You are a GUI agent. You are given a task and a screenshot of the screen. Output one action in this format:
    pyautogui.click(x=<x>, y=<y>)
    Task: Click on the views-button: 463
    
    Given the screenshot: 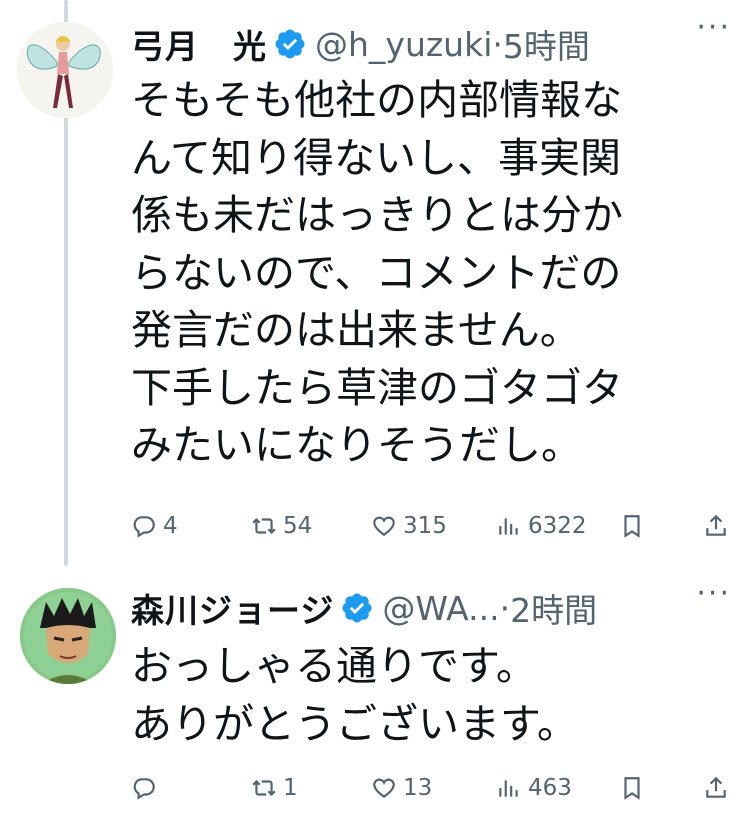 What is the action you would take?
    pyautogui.click(x=534, y=788)
    